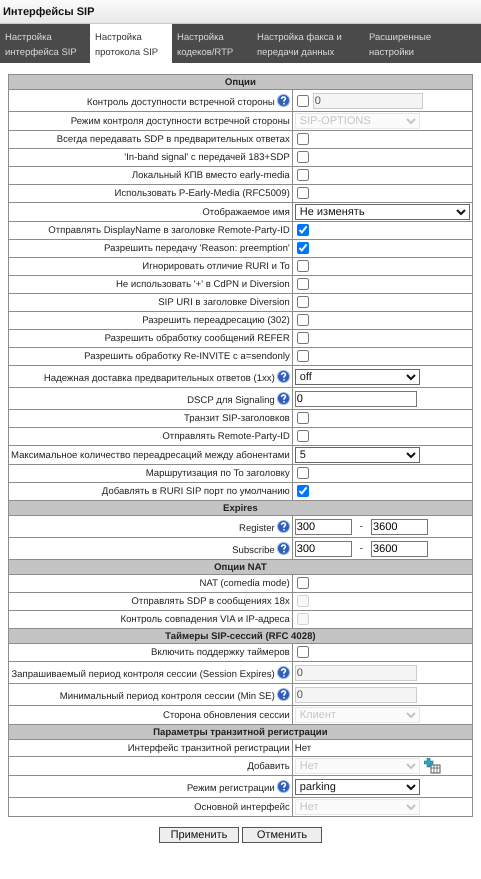 The height and width of the screenshot is (879, 481). I want to click on field-label: Игнорировать отличие RURI и To, so click(216, 266).